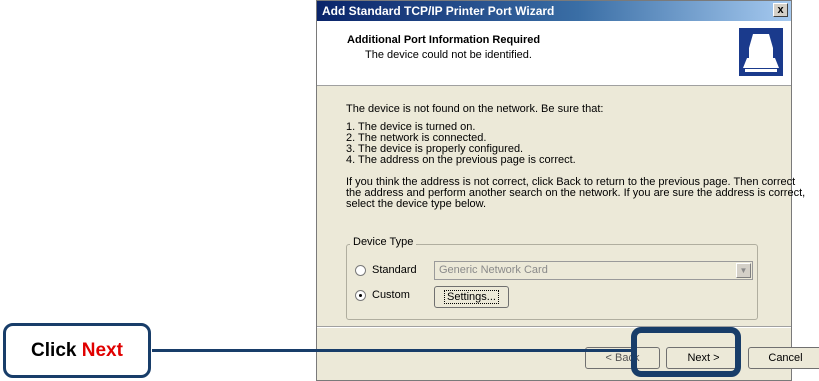  Describe the element at coordinates (444, 40) in the screenshot. I see `header-title: Additional Port Information Required` at that location.